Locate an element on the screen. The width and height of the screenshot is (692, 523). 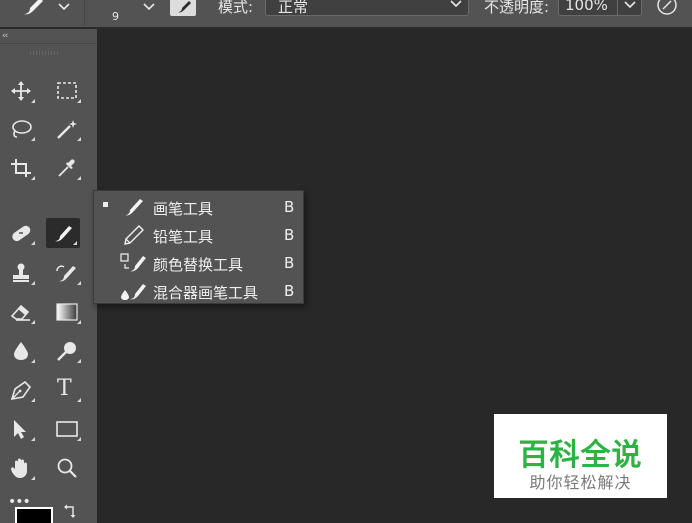
brush-size-value: 9 is located at coordinates (115, 16).